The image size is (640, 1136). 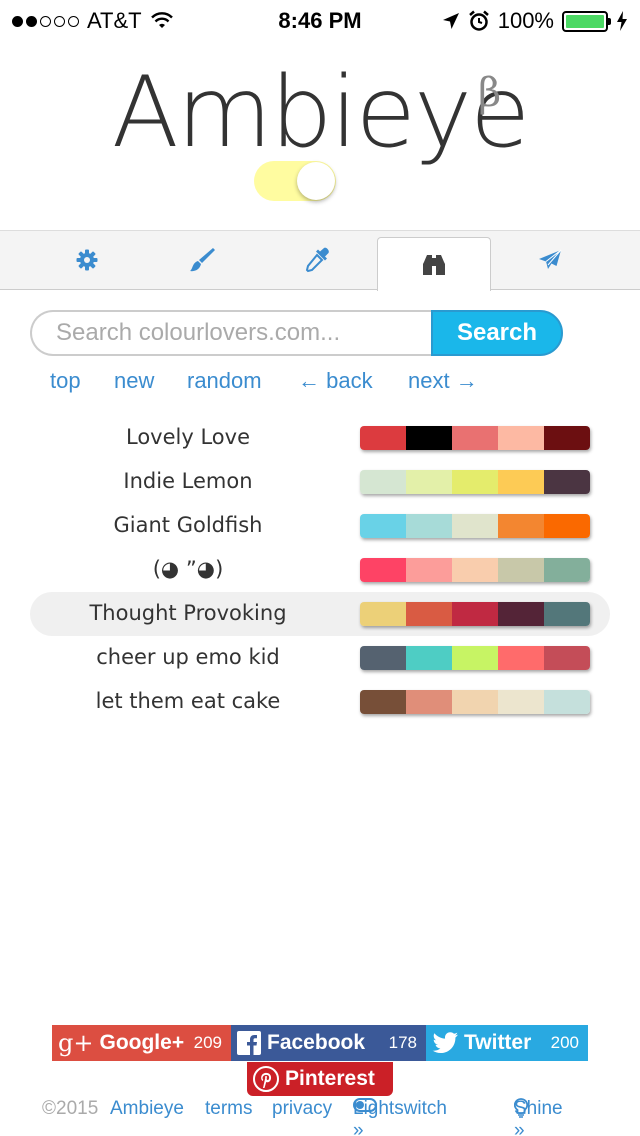 I want to click on twitter-label: Twitter, so click(x=498, y=1042).